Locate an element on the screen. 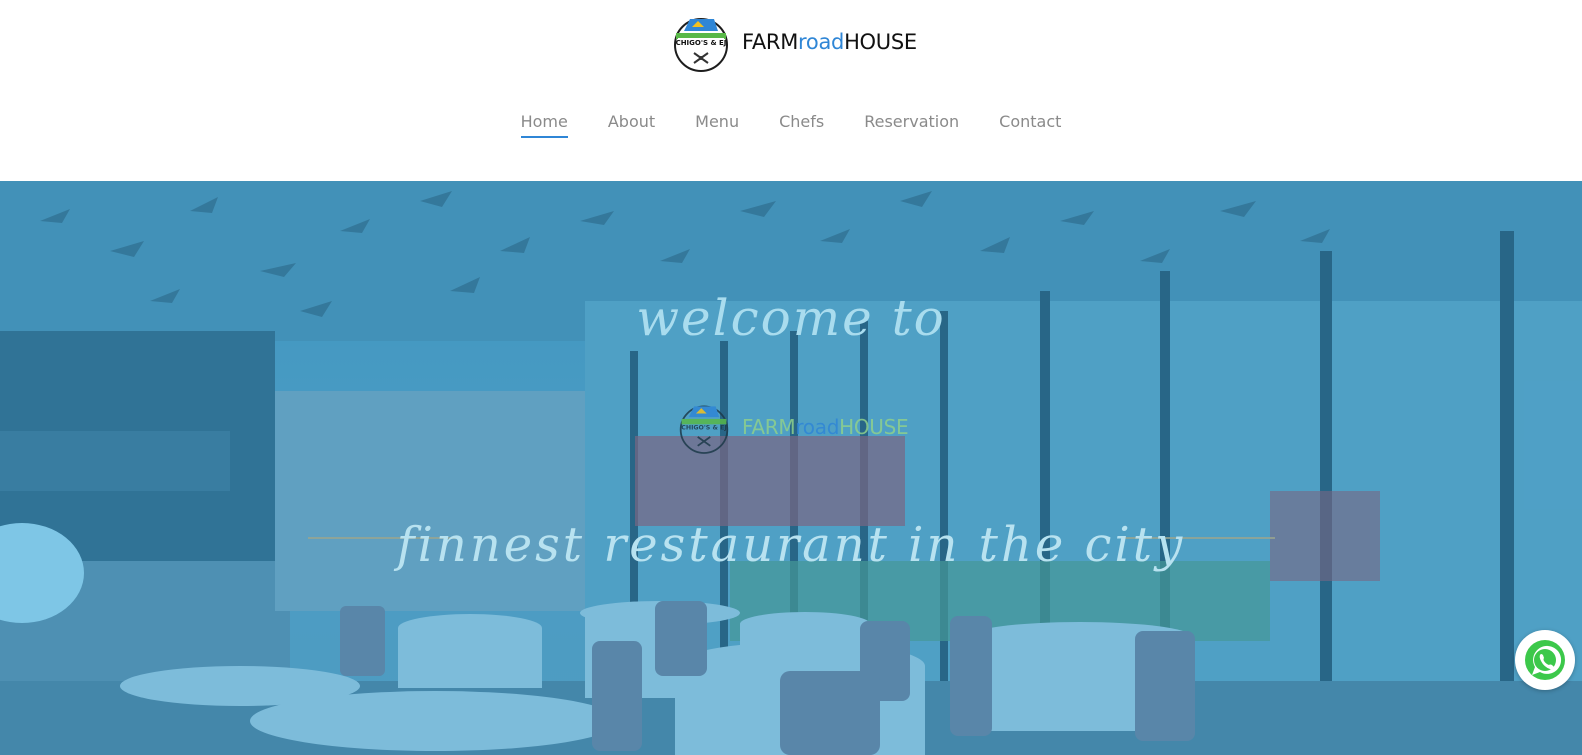 The image size is (1582, 755). hero-brand-name-prefix: FARM is located at coordinates (769, 427).